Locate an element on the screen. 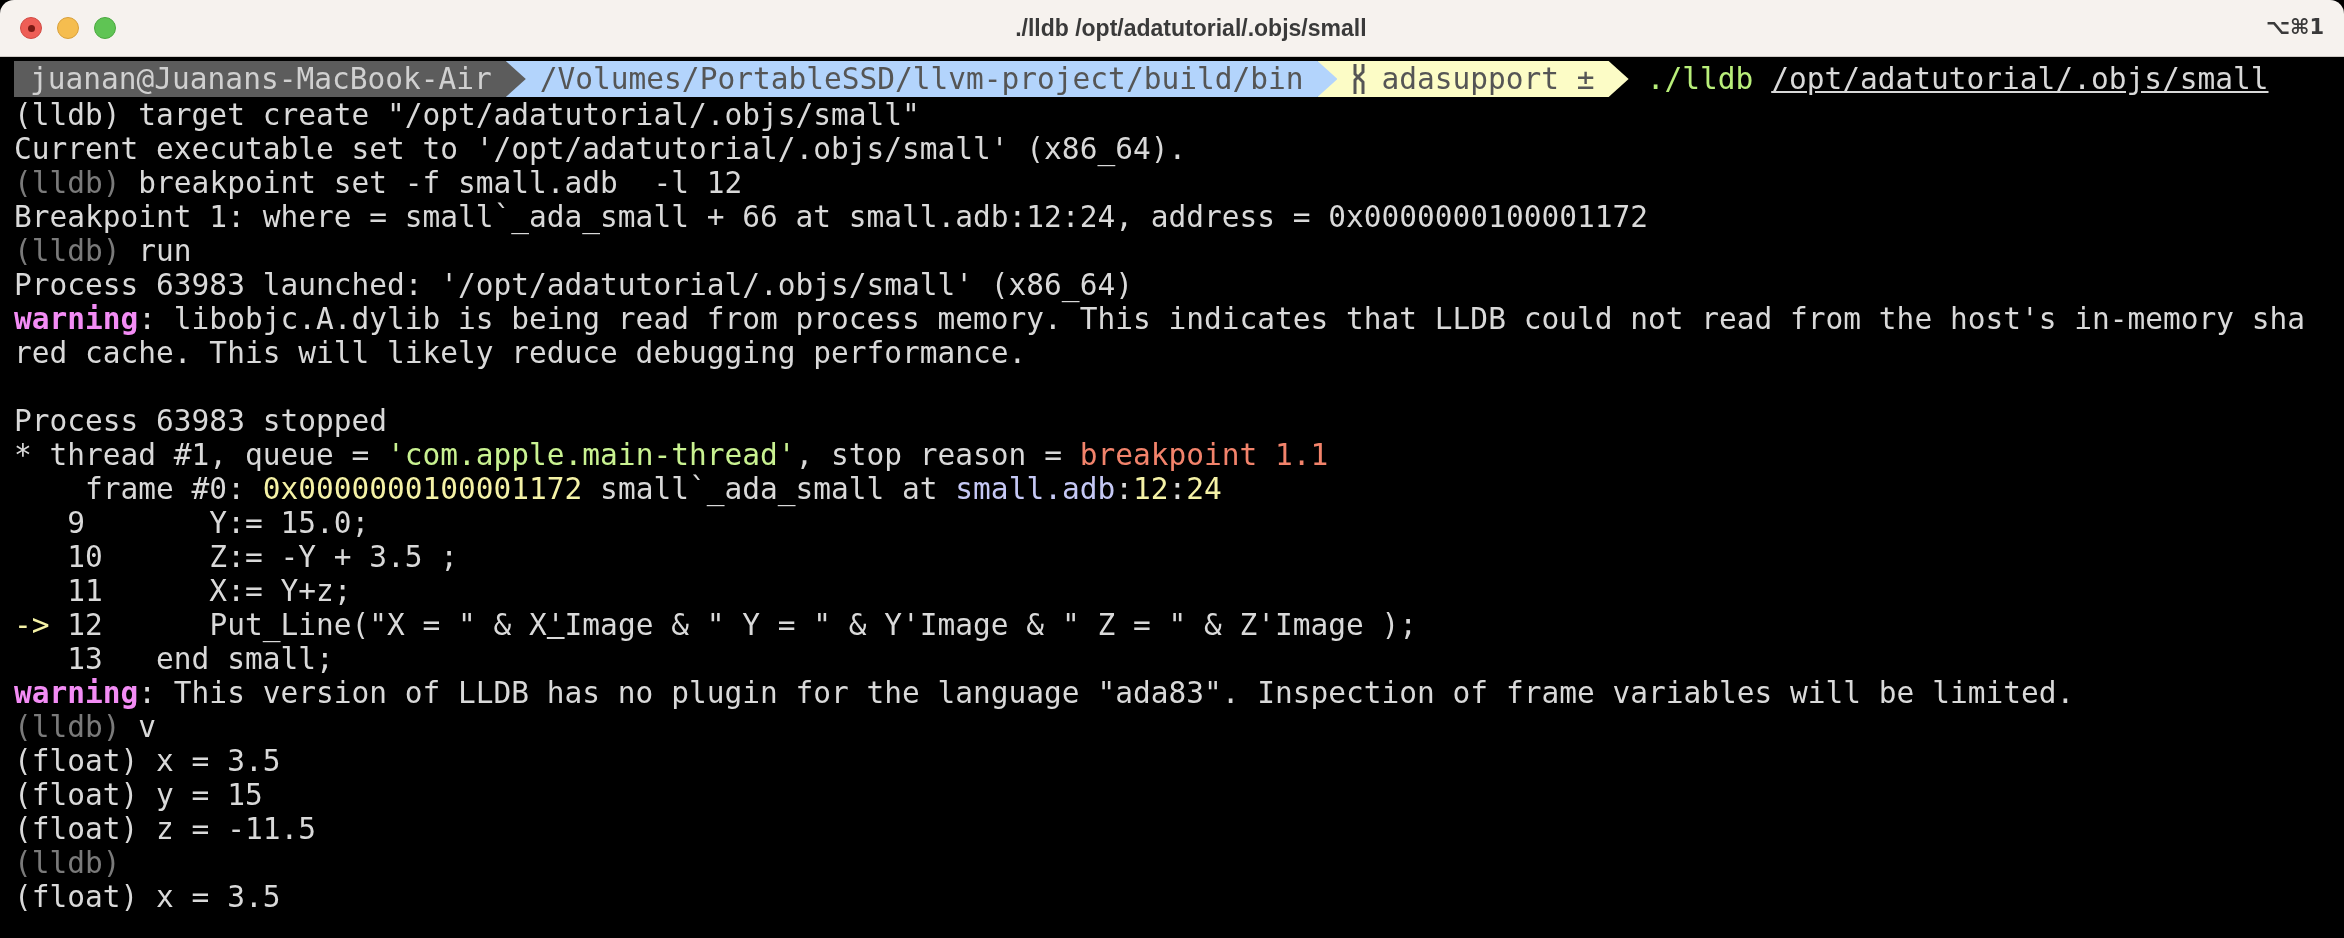  terminal-text: small`_ada_small at is located at coordinates (769, 489).